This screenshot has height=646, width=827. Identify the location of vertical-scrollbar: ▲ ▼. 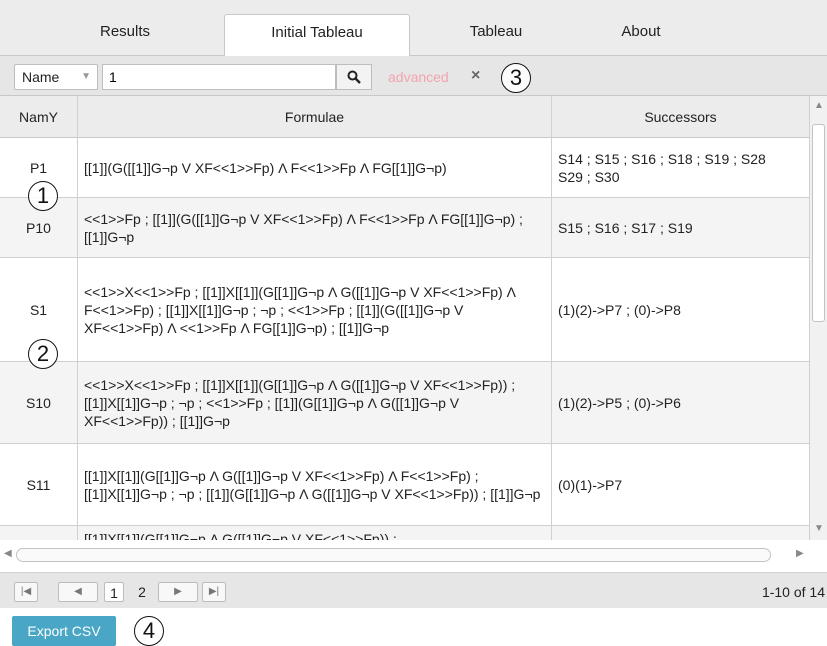
(818, 318).